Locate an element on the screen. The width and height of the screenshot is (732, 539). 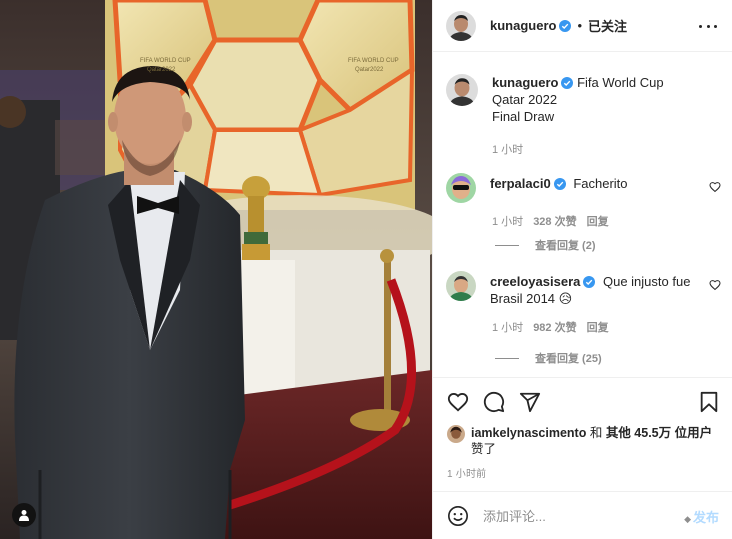
comment-likes: 982 次赞 is located at coordinates (554, 327).